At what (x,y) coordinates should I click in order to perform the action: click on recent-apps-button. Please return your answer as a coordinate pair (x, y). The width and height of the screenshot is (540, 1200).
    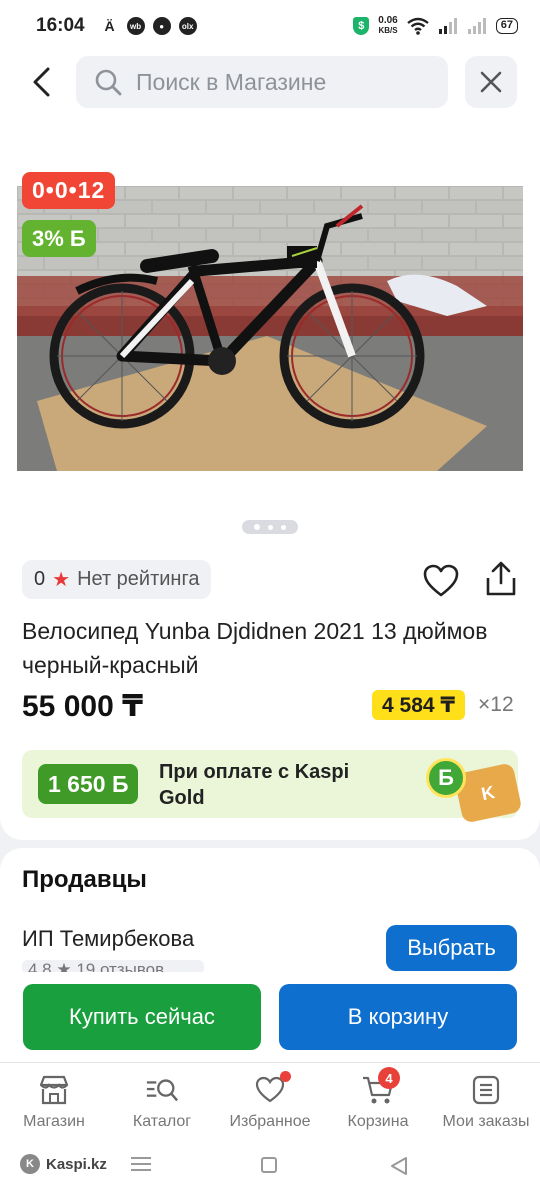
    Looking at the image, I should click on (141, 1164).